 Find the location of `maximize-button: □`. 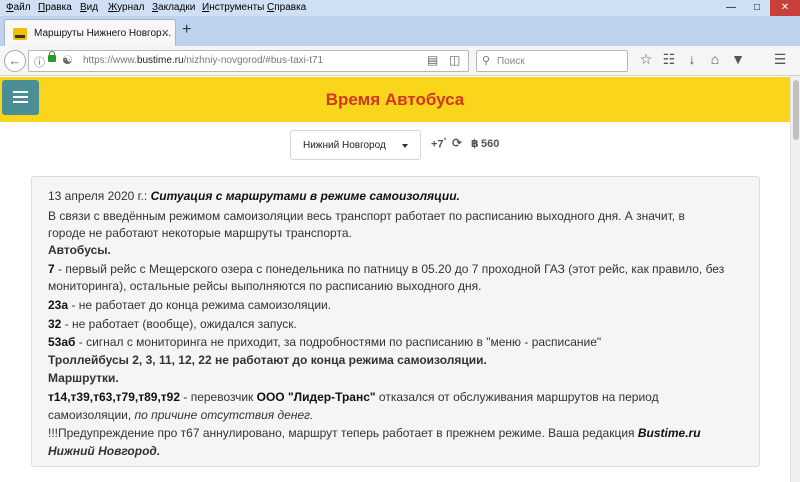

maximize-button: □ is located at coordinates (757, 8).